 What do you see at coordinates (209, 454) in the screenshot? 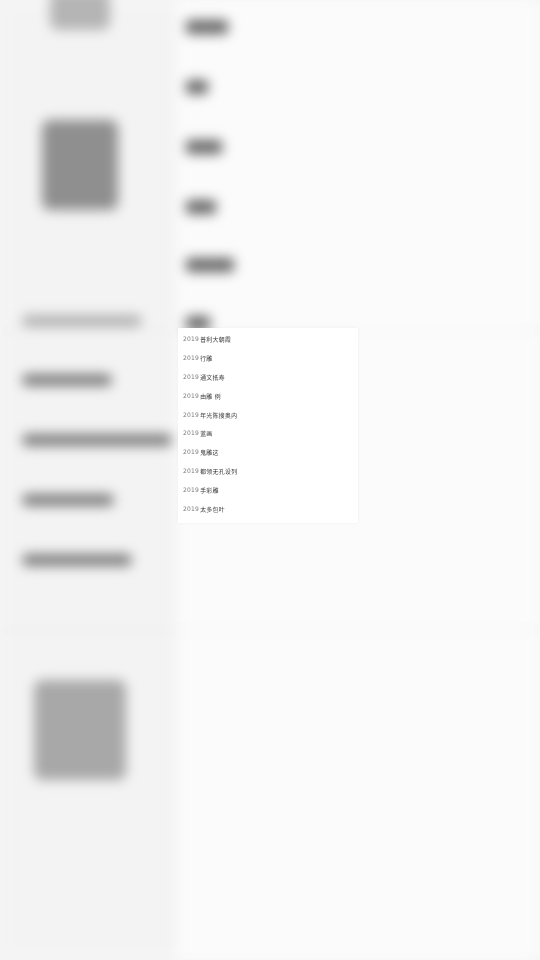
I see `list-item-label: 鬼雕这` at bounding box center [209, 454].